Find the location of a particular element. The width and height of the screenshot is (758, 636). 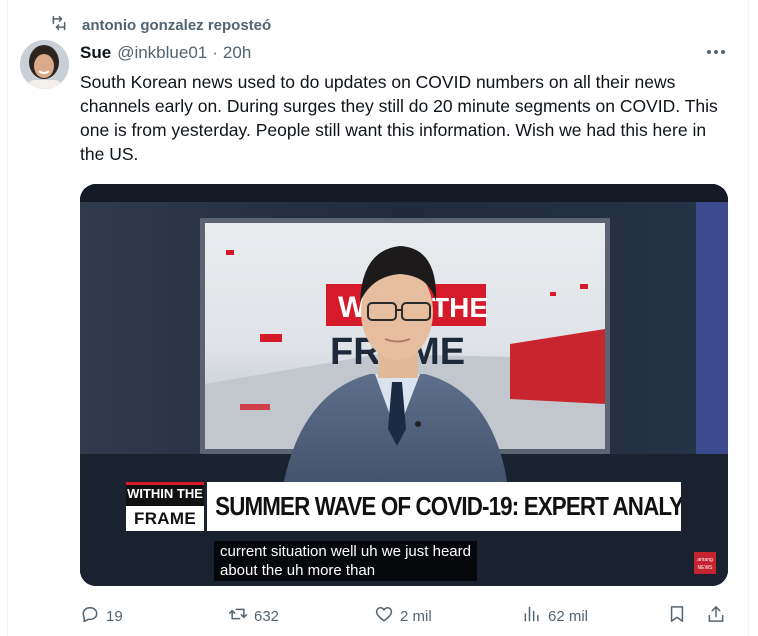

share-icon is located at coordinates (716, 616).